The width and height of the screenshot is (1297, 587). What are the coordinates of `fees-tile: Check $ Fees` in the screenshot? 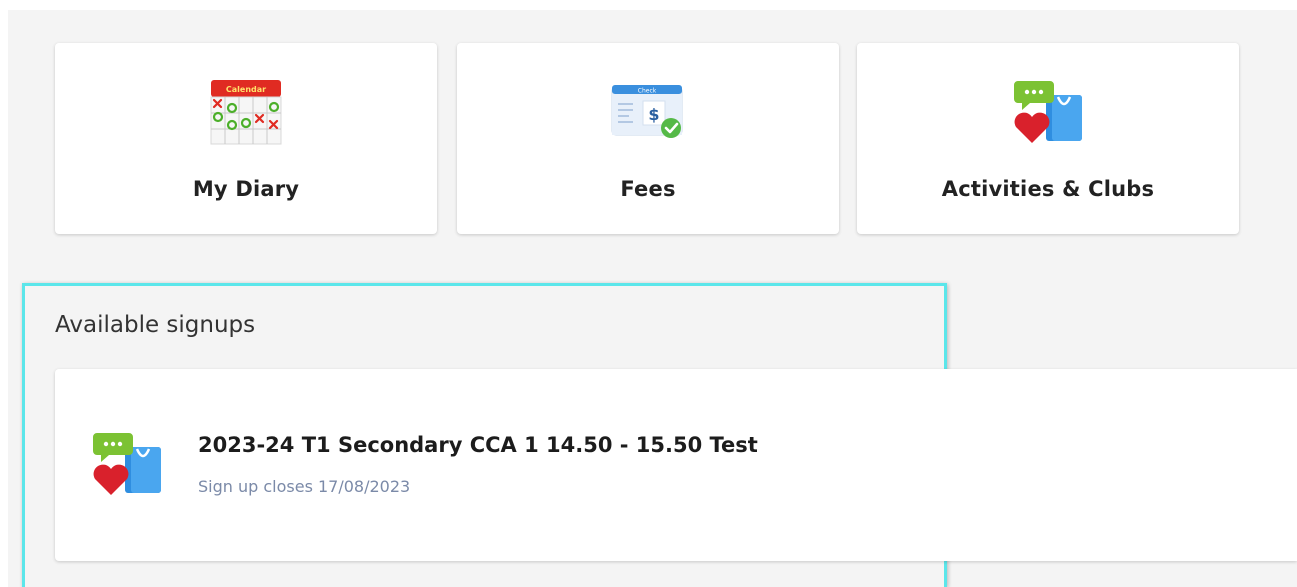 It's located at (648, 138).